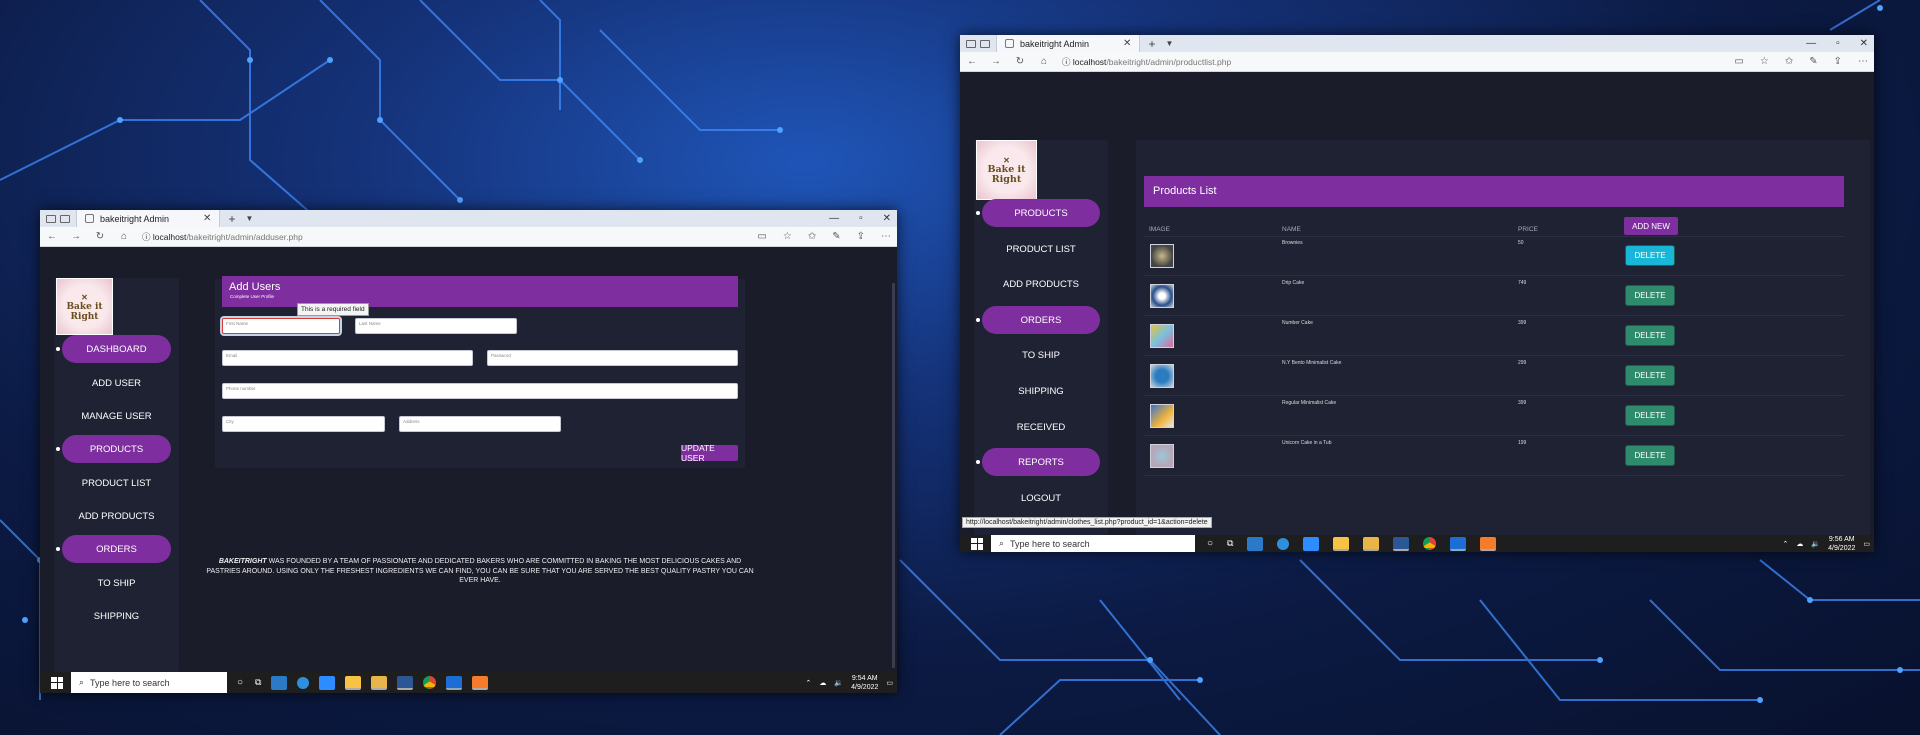 The image size is (1920, 735). Describe the element at coordinates (836, 236) in the screenshot. I see `pen-icon: ✎` at that location.